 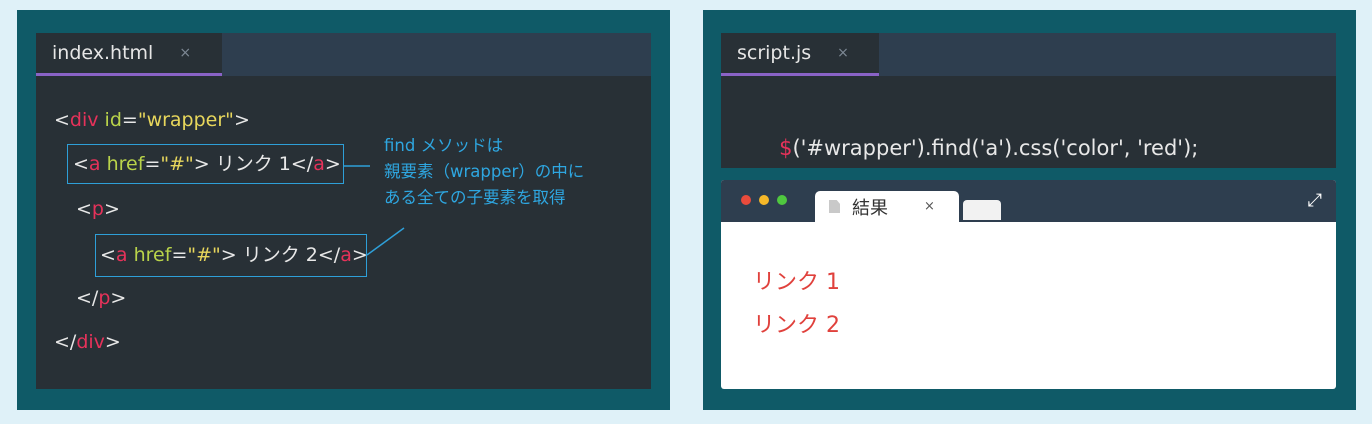 I want to click on maximize-dot-icon, so click(x=782, y=200).